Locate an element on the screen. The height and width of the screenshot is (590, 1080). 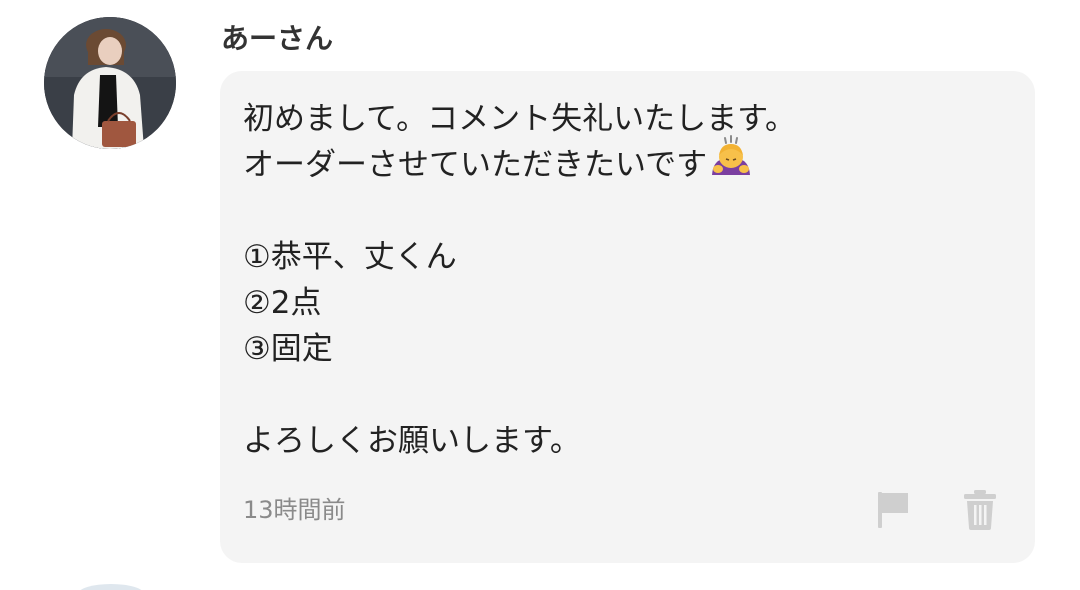
message-line: 初めまして。コメント失礼いたします。 is located at coordinates (520, 119).